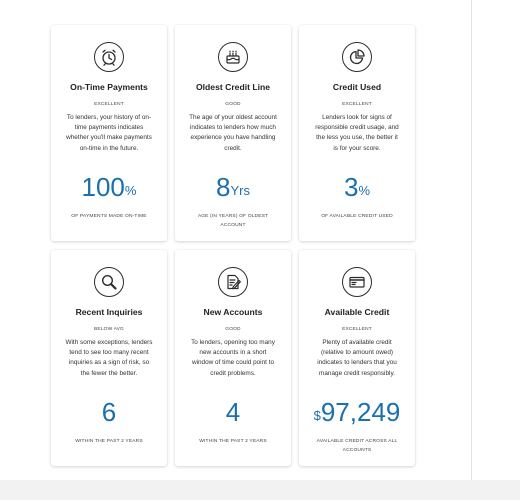 The height and width of the screenshot is (500, 520). What do you see at coordinates (233, 57) in the screenshot?
I see `birthday-cake-icon` at bounding box center [233, 57].